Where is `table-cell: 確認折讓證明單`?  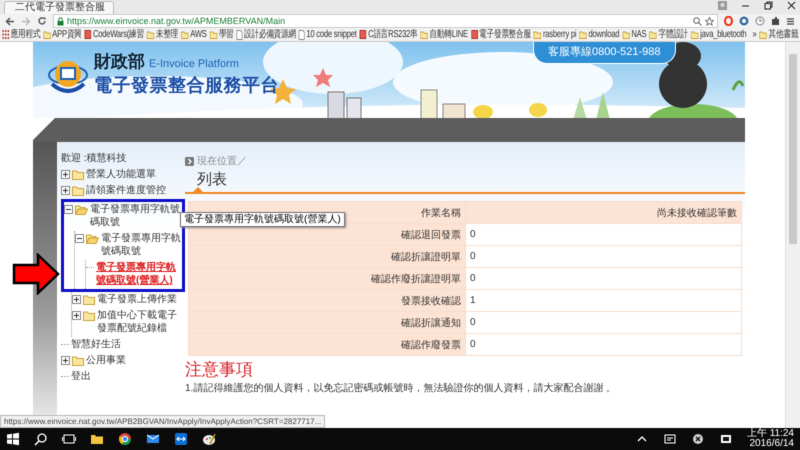
table-cell: 確認折讓證明單 is located at coordinates (327, 257).